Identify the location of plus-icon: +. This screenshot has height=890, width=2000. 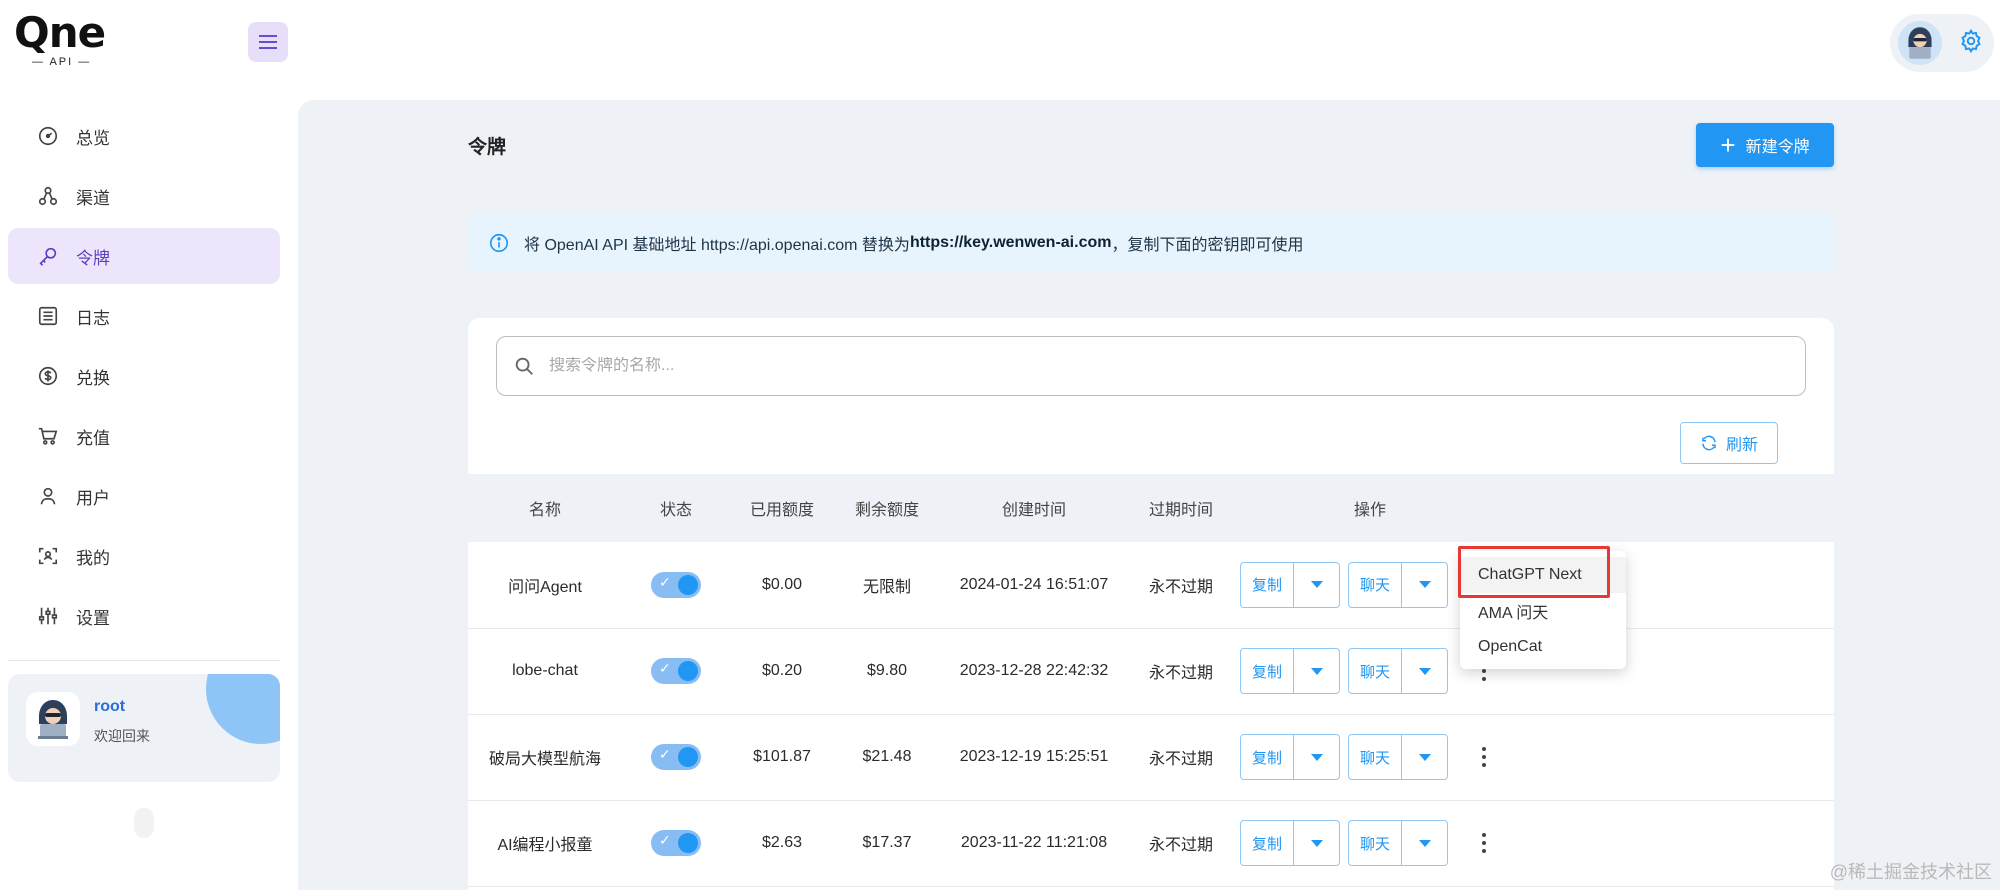
(1728, 145).